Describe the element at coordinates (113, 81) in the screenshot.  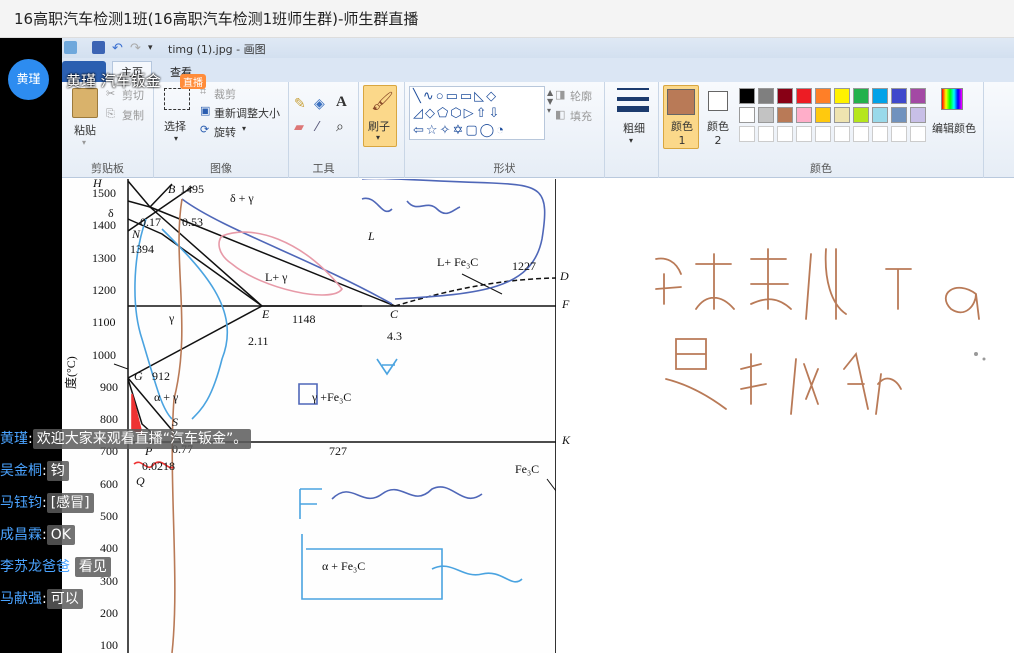
I see `streamer-title: 黄瑾 汽车钣金` at that location.